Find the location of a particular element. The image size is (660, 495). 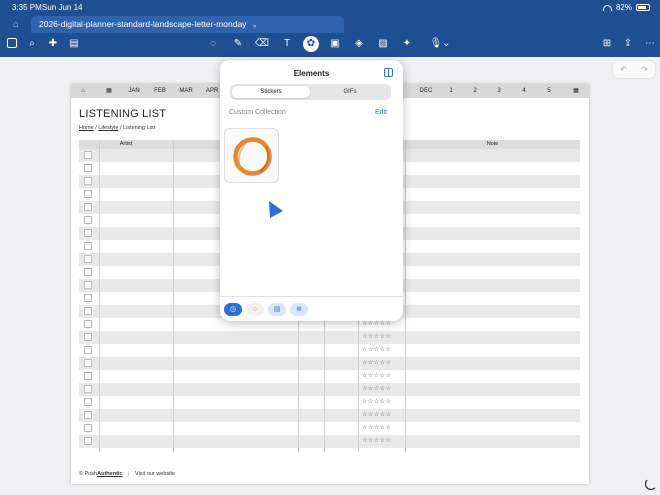

orange-circle-sticker-icon is located at coordinates (252, 156).